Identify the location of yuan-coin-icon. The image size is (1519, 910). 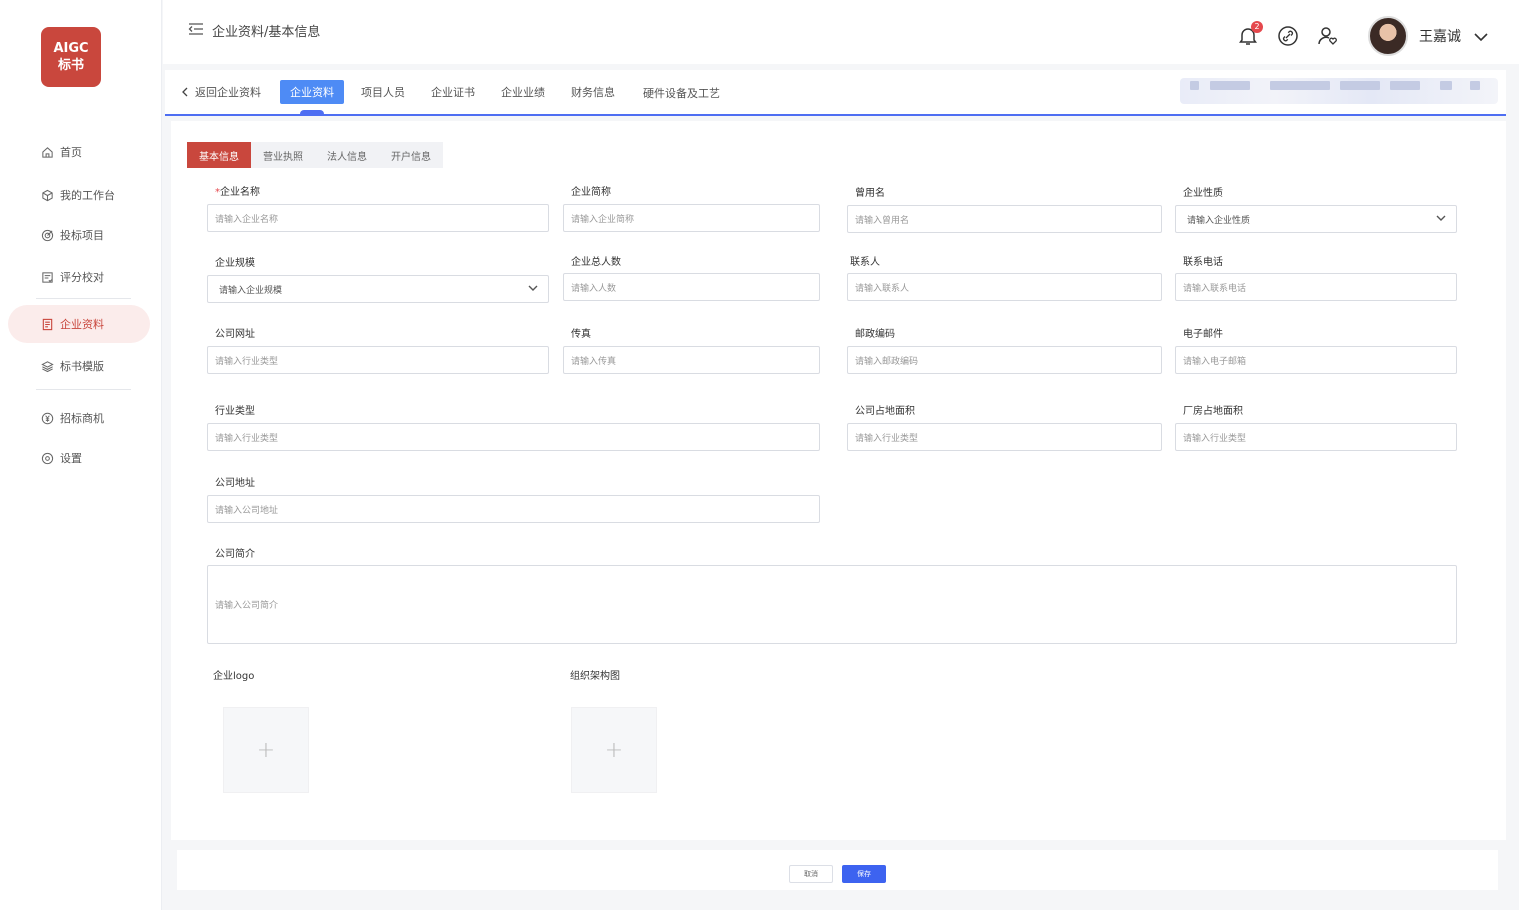
(47, 418).